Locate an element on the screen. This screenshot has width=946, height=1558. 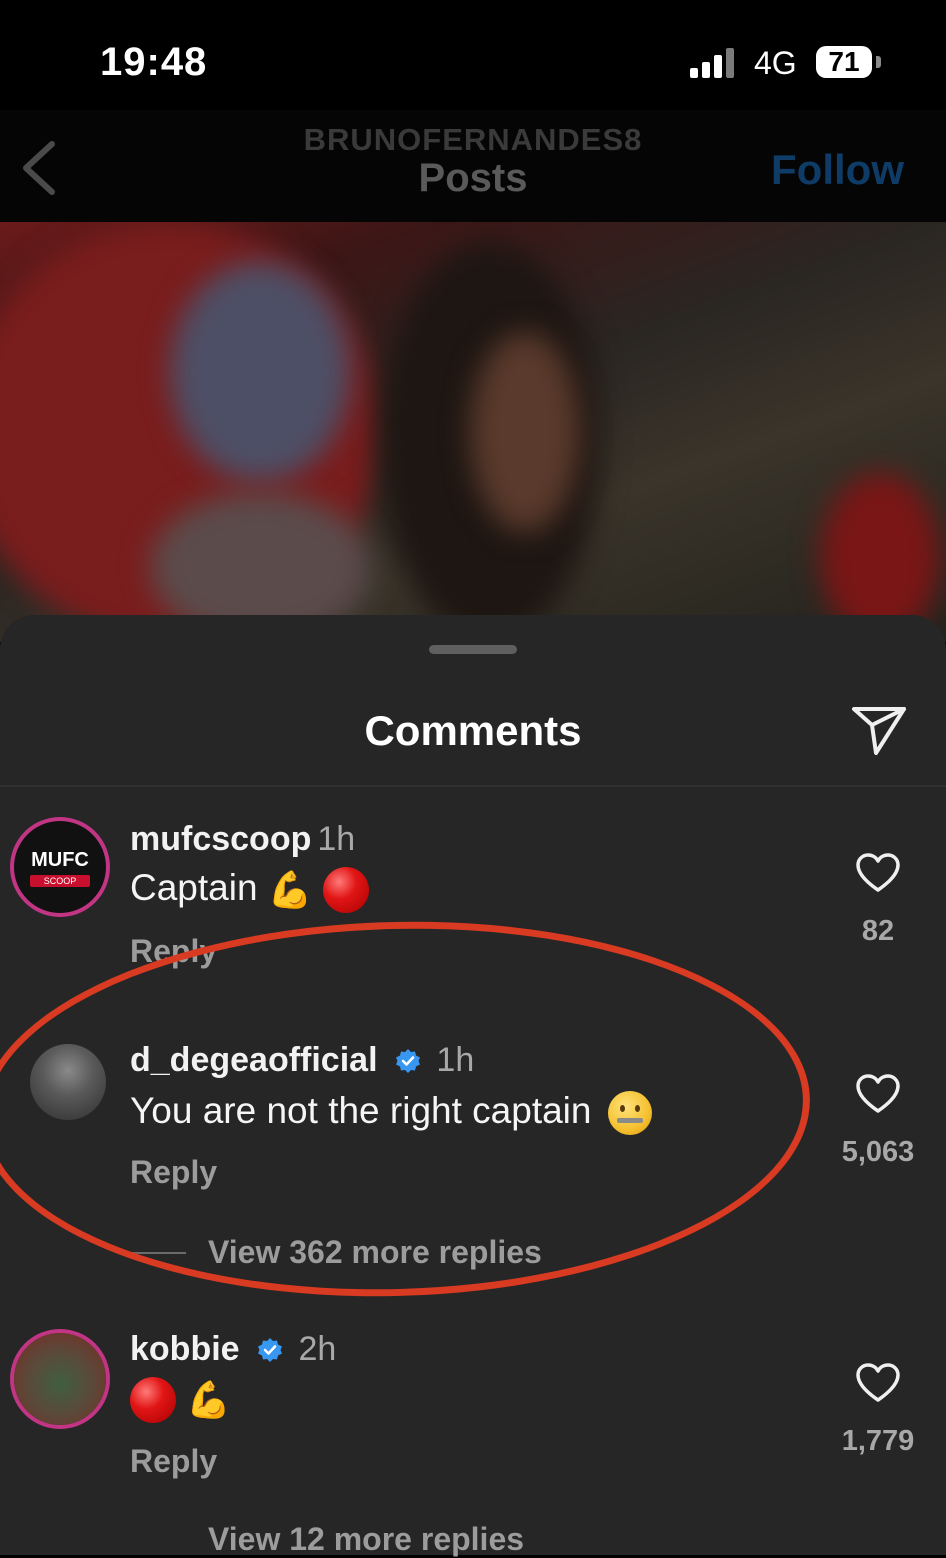
comment-username: mufcscoop 1h is located at coordinates (242, 839).